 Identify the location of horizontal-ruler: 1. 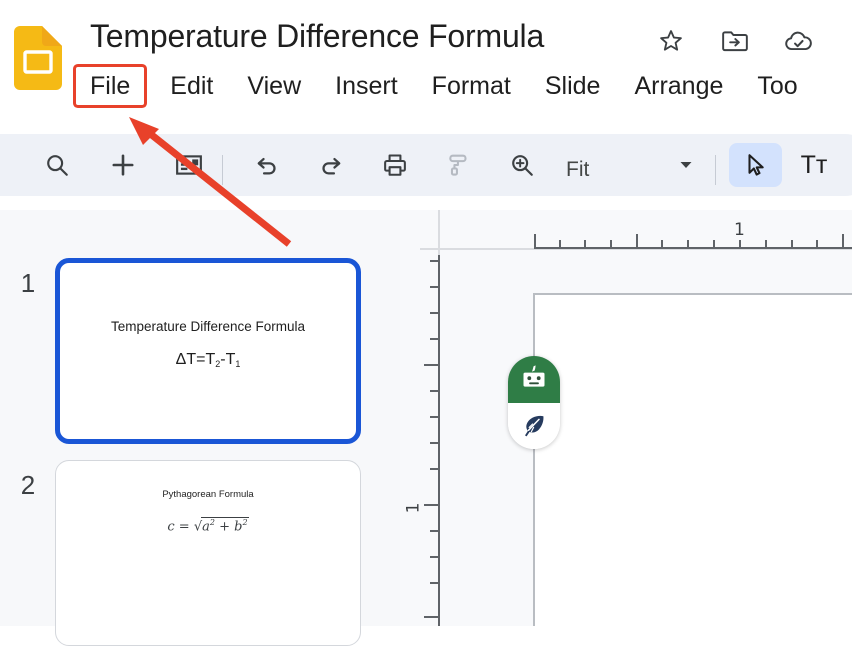
(626, 232).